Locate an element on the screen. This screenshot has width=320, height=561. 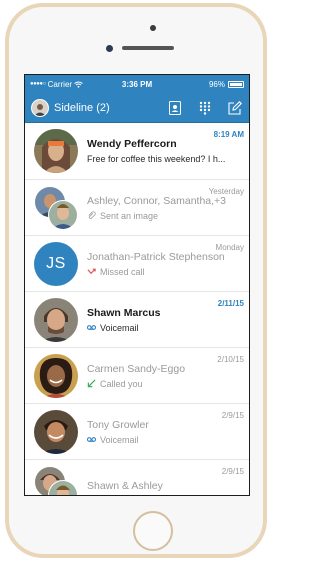
message-preview: Sent an image is located at coordinates (129, 215).